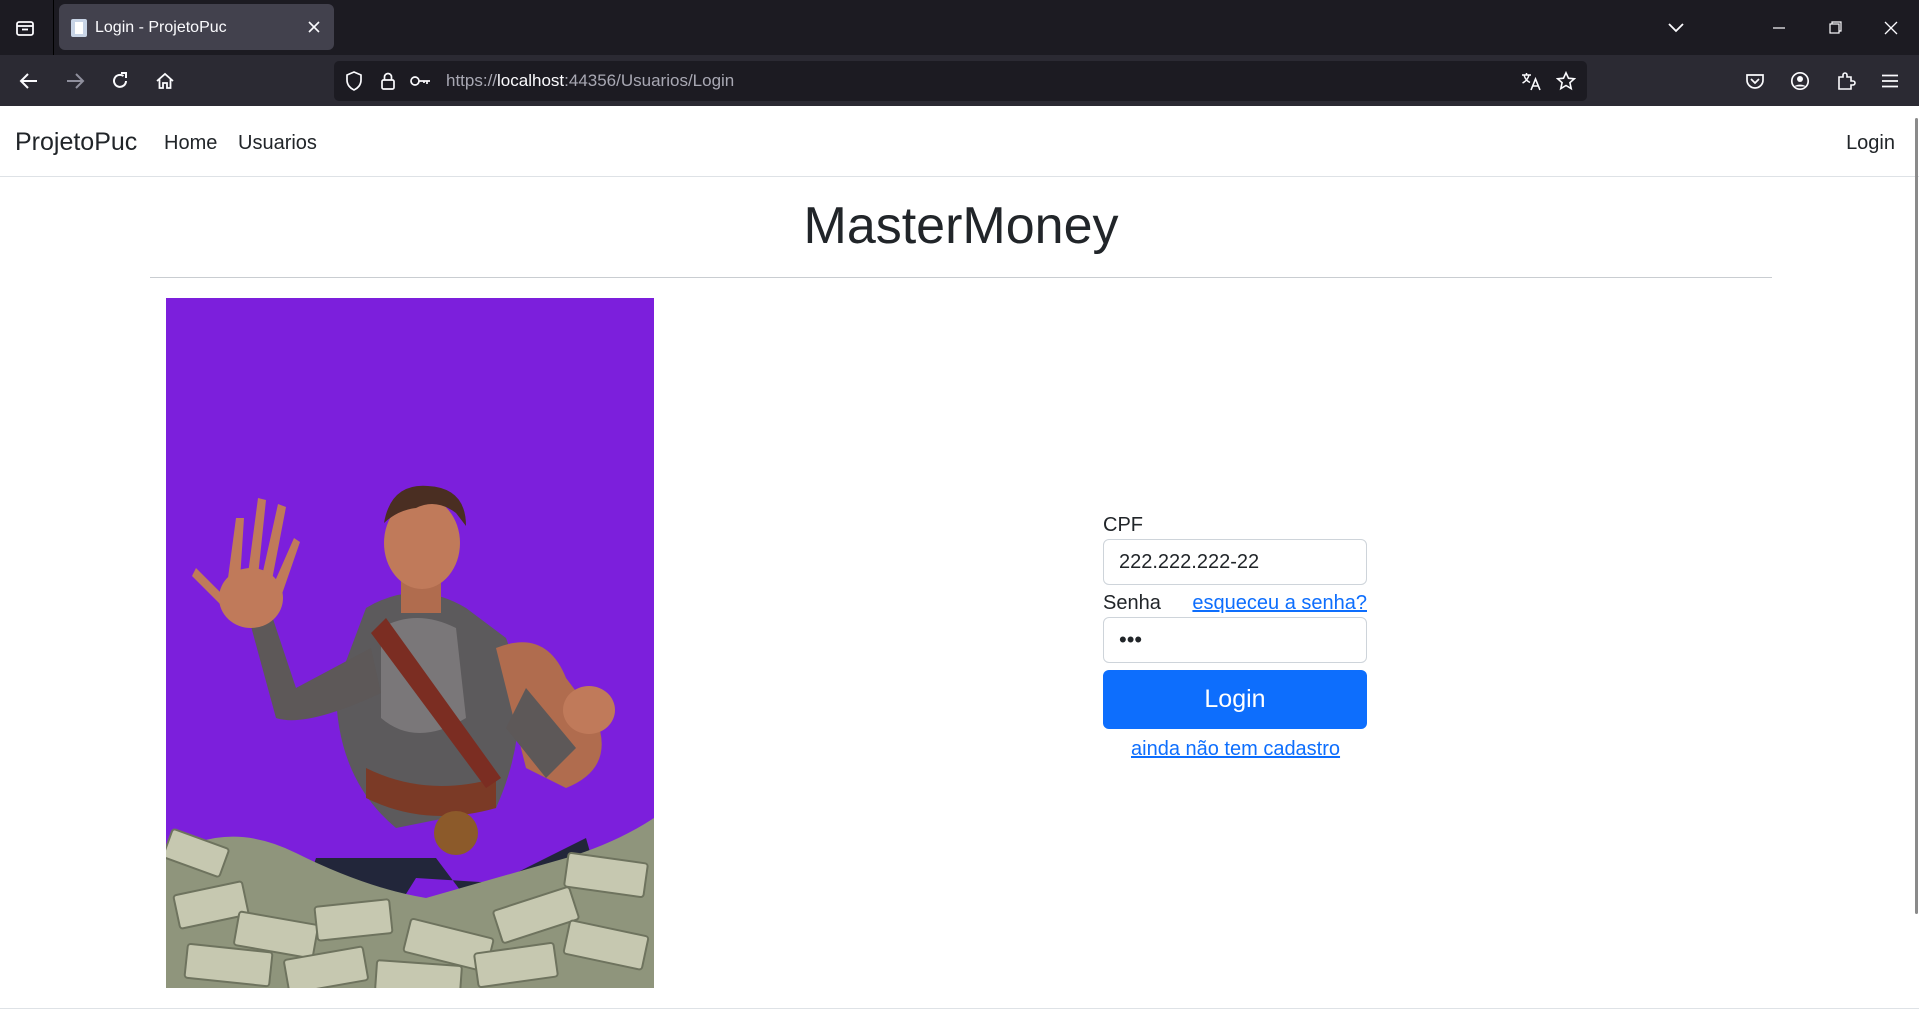 This screenshot has width=1919, height=1015. I want to click on nav-link-usuarios: Usuarios, so click(277, 143).